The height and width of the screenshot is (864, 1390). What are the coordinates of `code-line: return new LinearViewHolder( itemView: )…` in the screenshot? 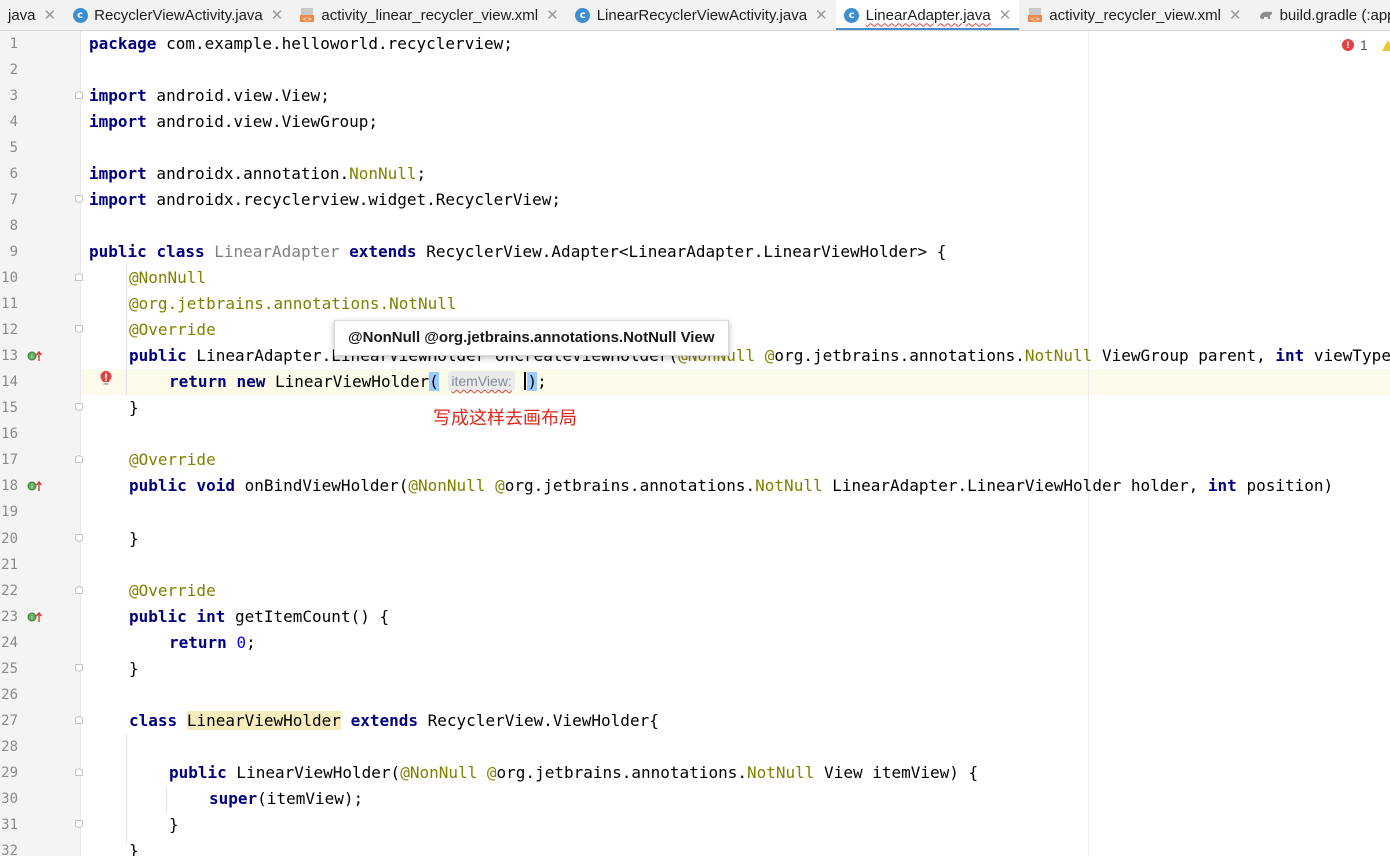 It's located at (358, 382).